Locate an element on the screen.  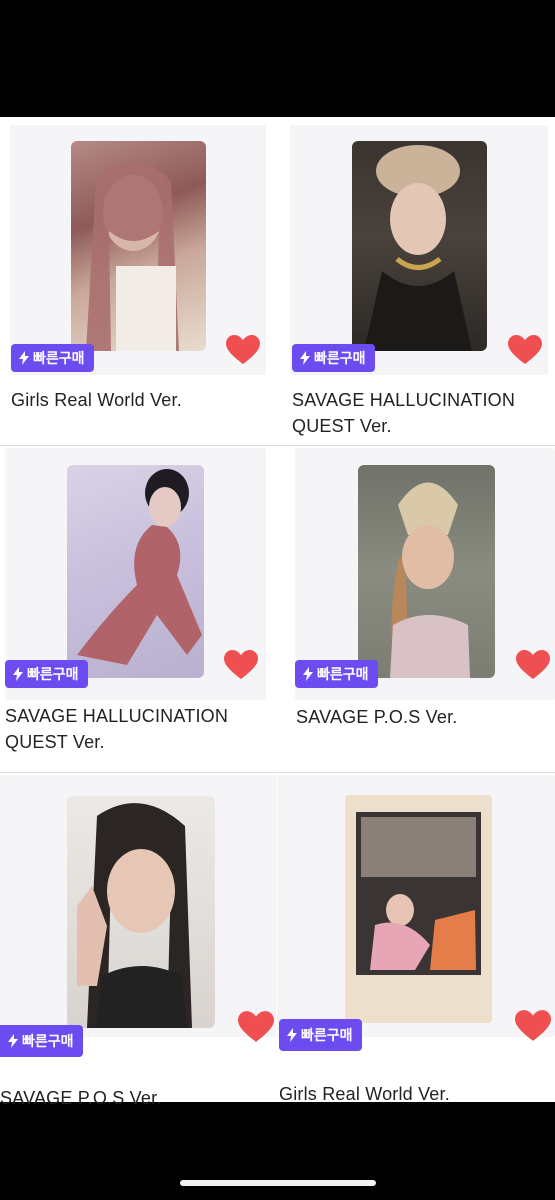
home-indicator is located at coordinates (278, 1183).